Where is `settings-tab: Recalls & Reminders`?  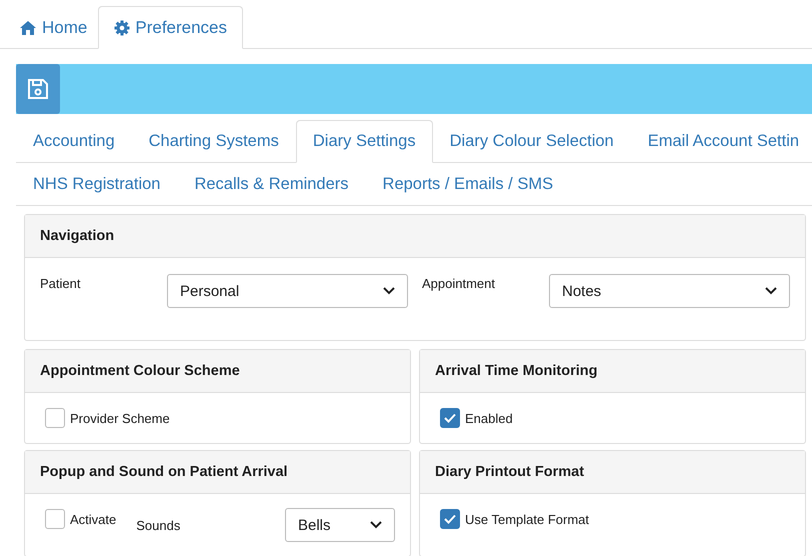
settings-tab: Recalls & Reminders is located at coordinates (271, 184).